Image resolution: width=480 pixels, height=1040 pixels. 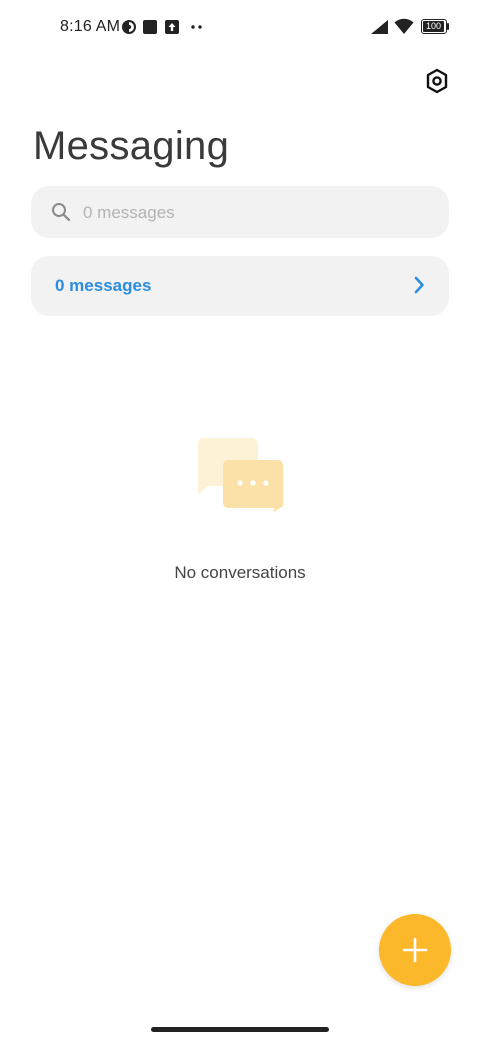 I want to click on settings-gear-icon, so click(x=437, y=81).